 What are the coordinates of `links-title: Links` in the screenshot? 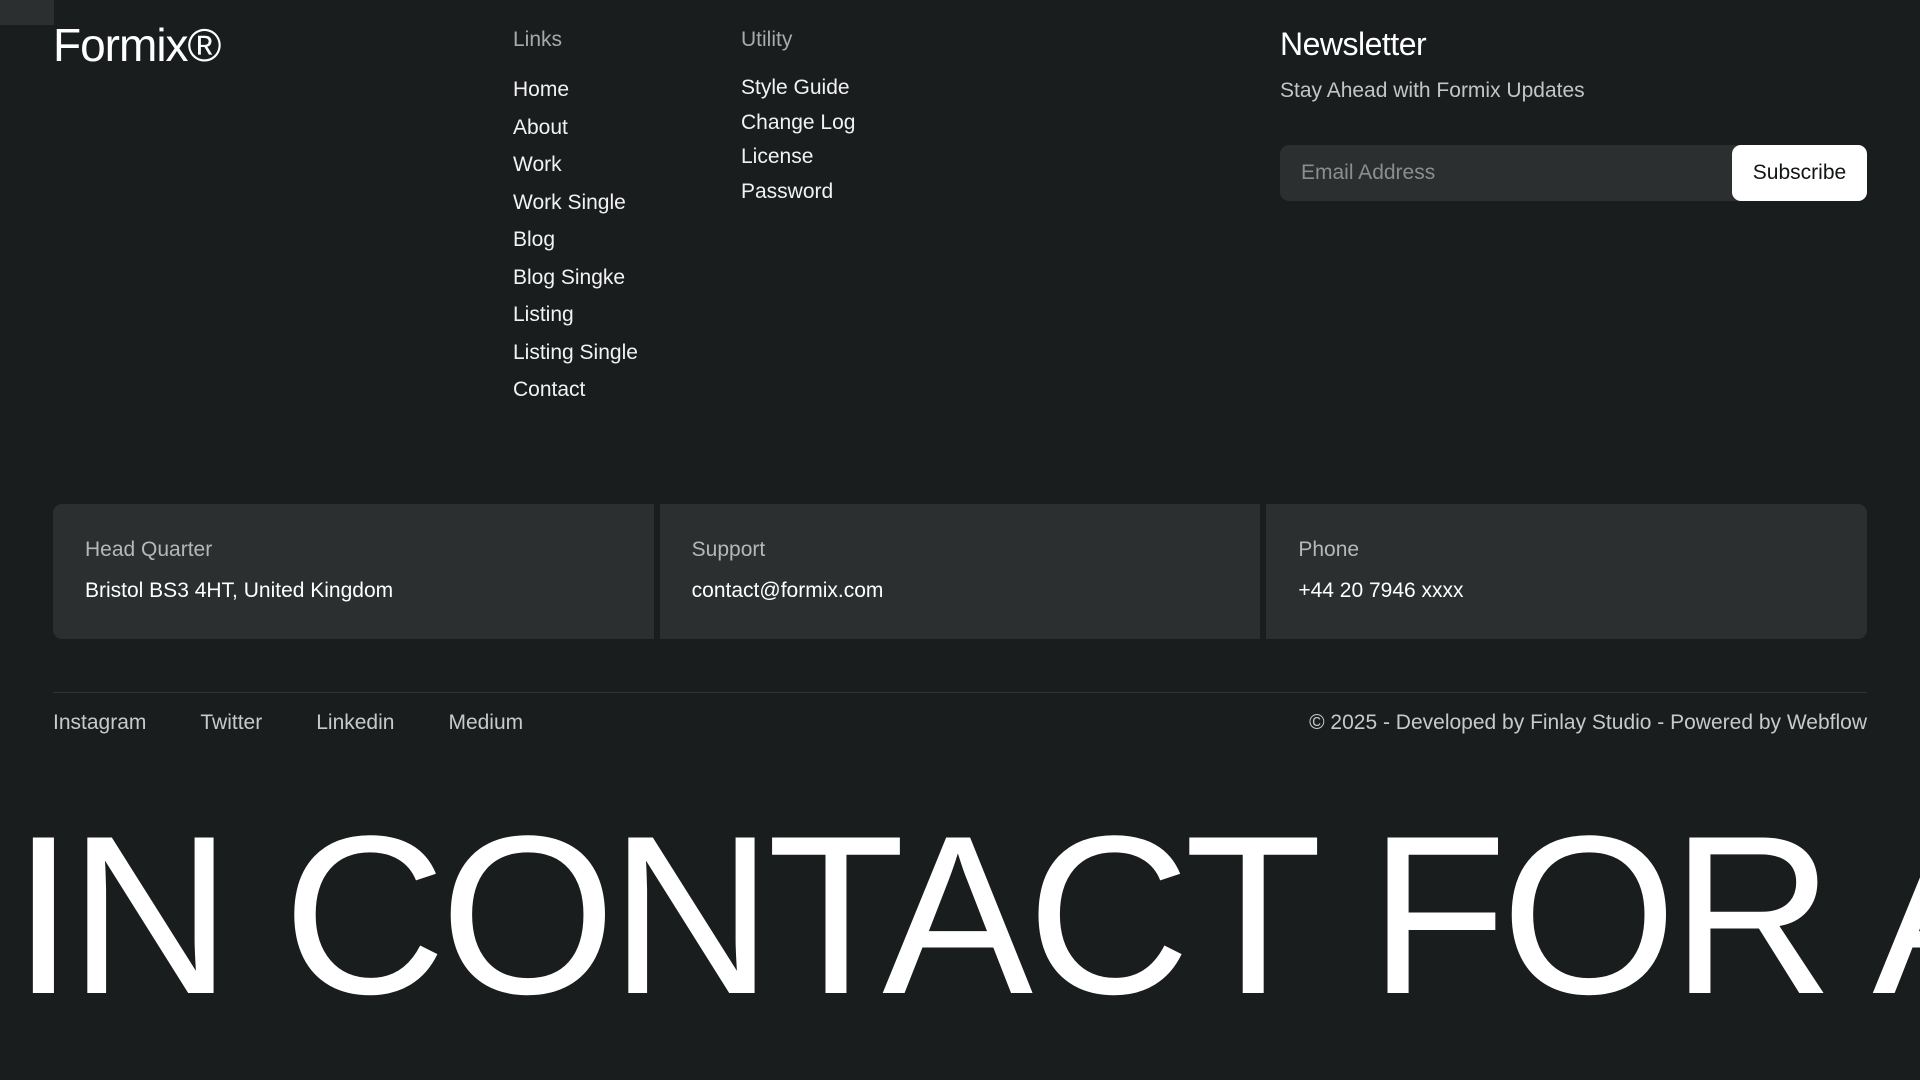 It's located at (538, 39).